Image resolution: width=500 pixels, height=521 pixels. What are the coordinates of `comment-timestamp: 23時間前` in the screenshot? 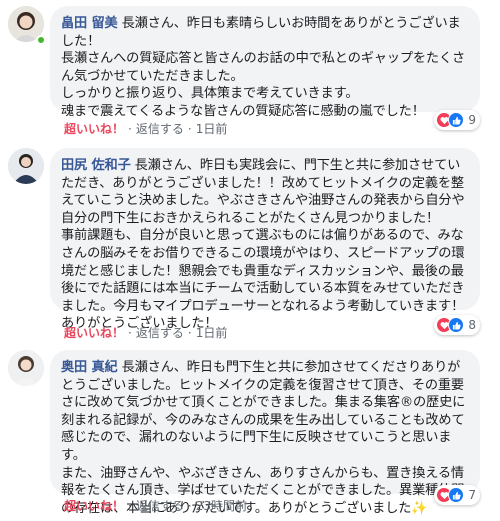 It's located at (221, 505).